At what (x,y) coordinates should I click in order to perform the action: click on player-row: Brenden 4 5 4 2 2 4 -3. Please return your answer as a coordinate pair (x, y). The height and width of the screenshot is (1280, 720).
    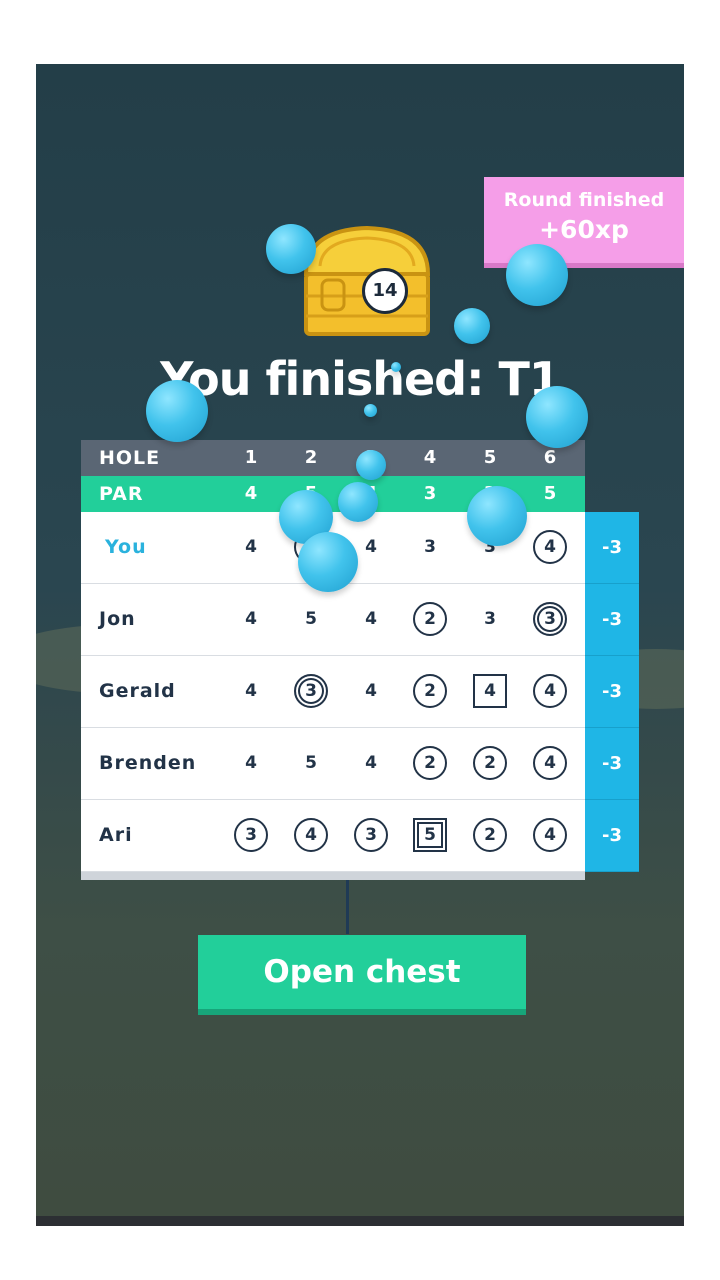
    Looking at the image, I should click on (360, 764).